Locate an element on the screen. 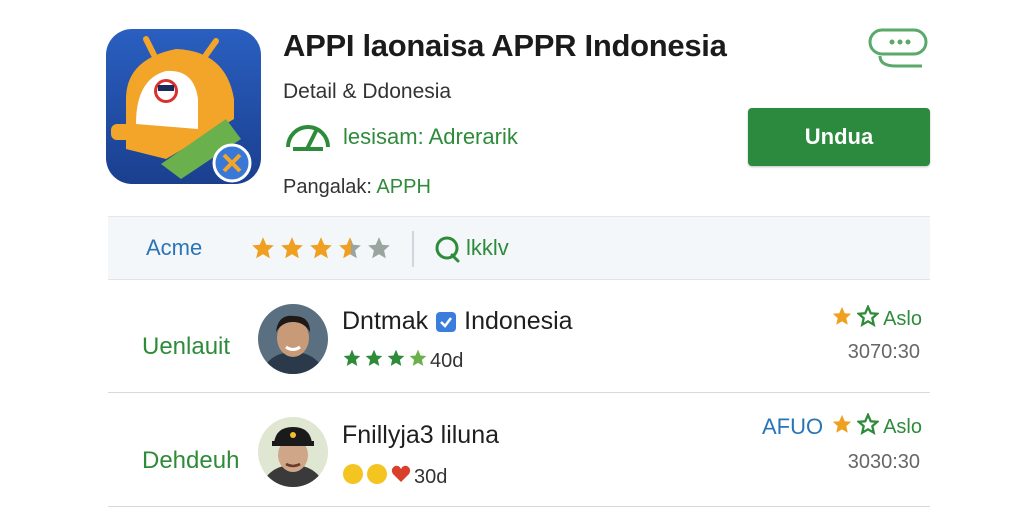  star-empty-icon is located at coordinates (379, 250).